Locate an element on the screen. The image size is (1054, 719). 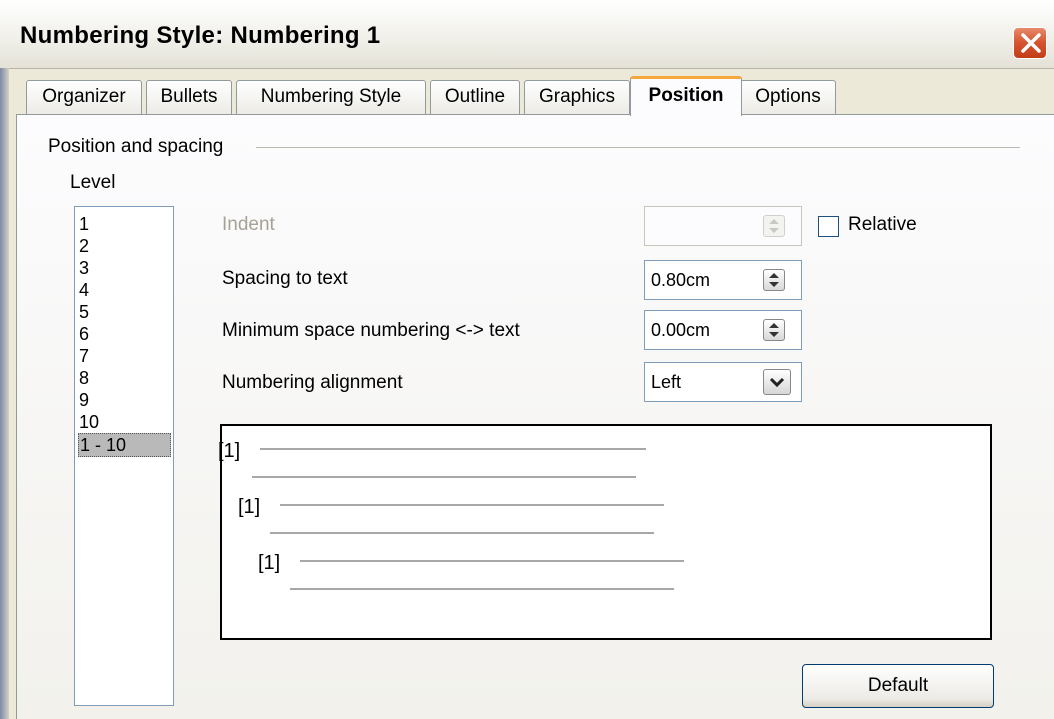
tab-options: Options is located at coordinates (788, 97).